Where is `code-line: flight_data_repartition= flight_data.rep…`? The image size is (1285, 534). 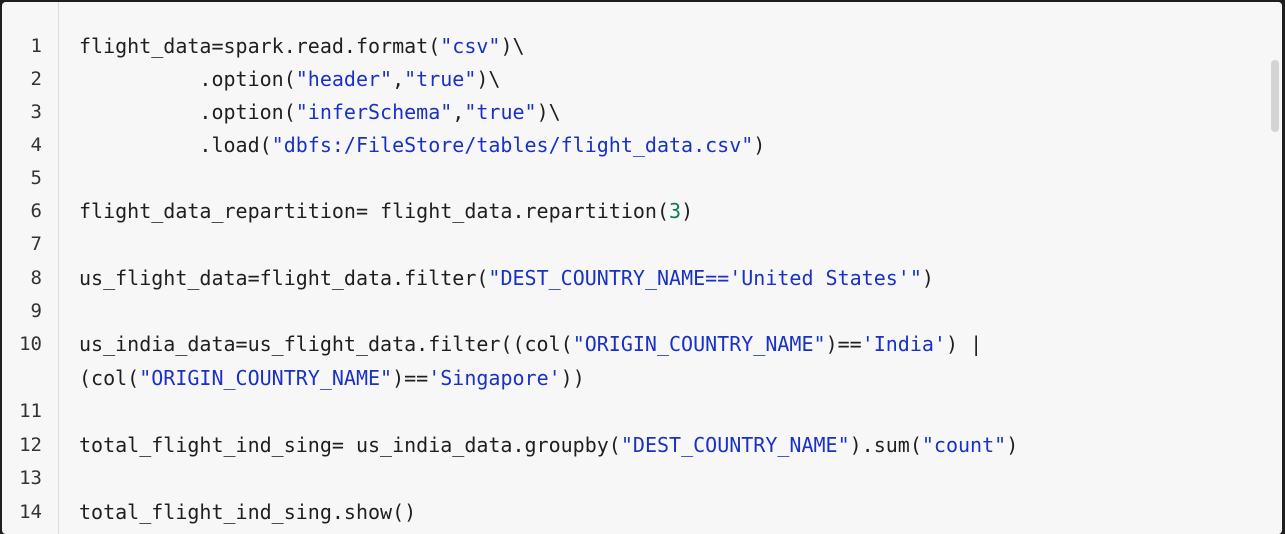 code-line: flight_data_repartition= flight_data.rep… is located at coordinates (670, 211).